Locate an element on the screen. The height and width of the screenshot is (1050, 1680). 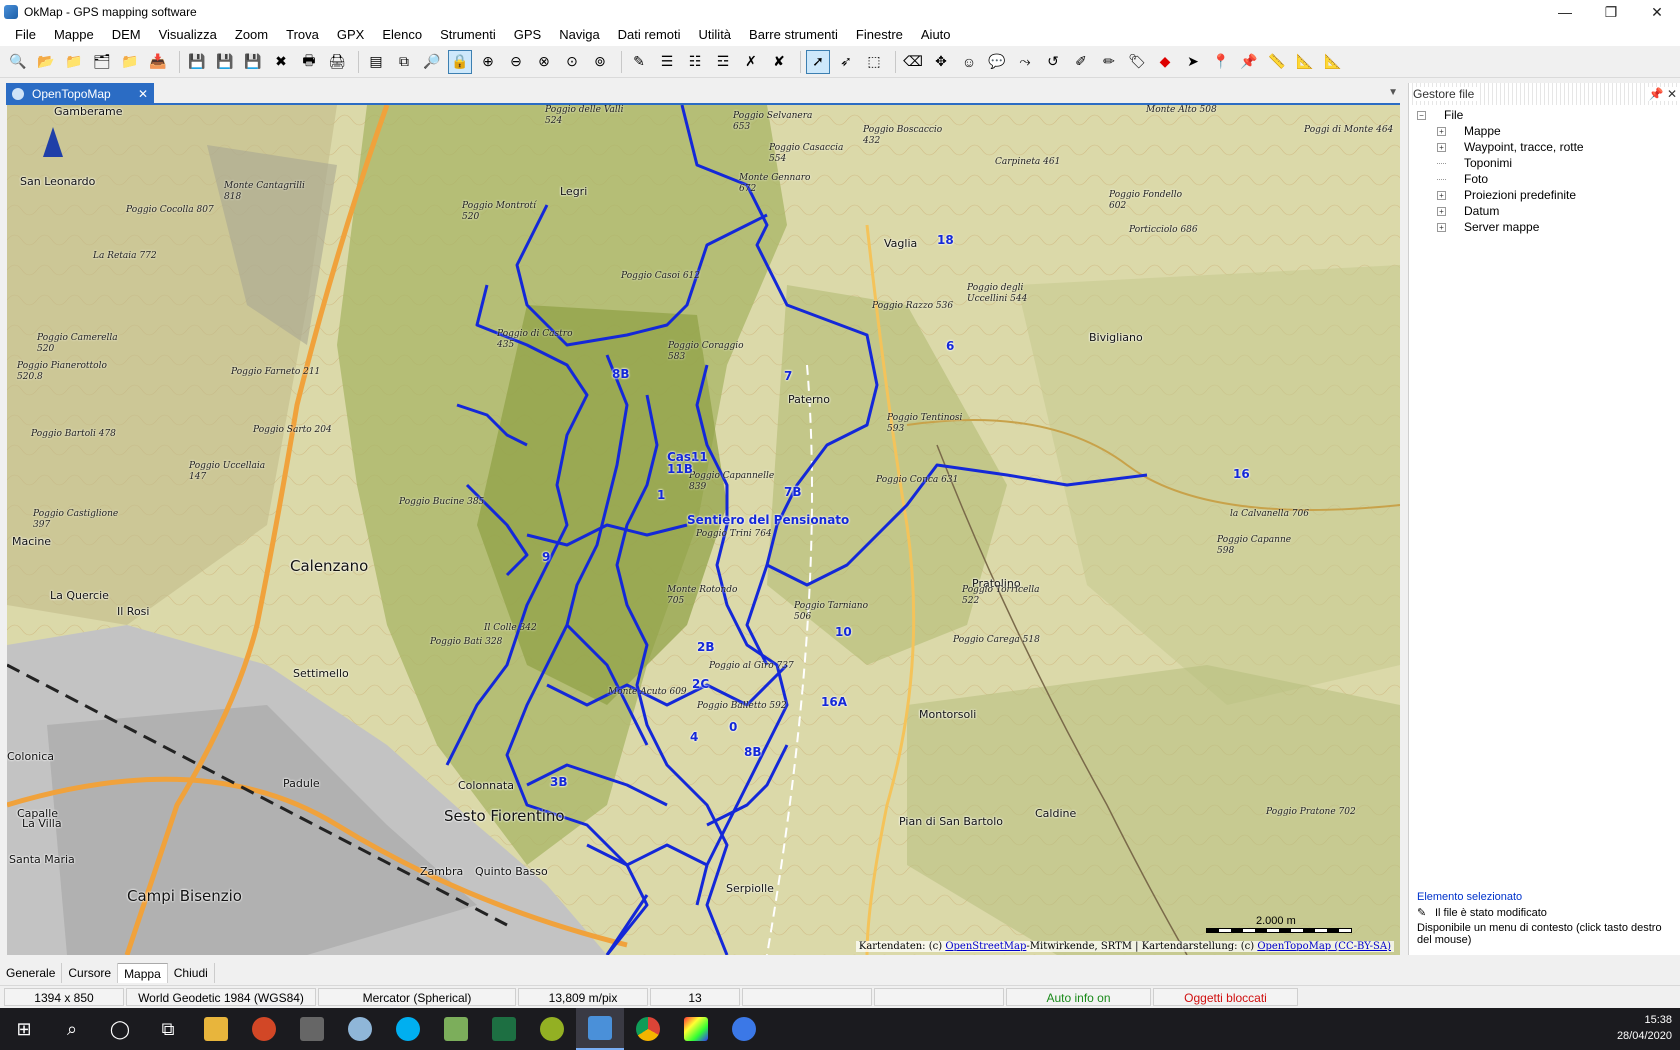
edit-icon: ✎ is located at coordinates (639, 62).